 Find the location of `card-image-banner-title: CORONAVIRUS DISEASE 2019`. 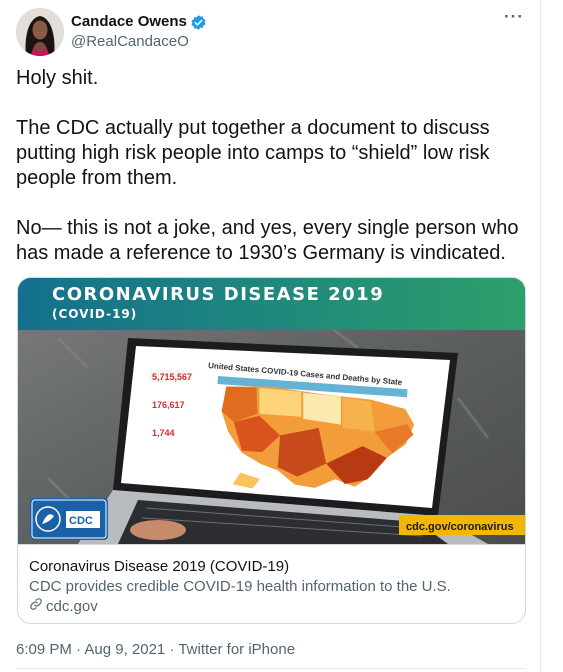

card-image-banner-title: CORONAVIRUS DISEASE 2019 is located at coordinates (218, 294).